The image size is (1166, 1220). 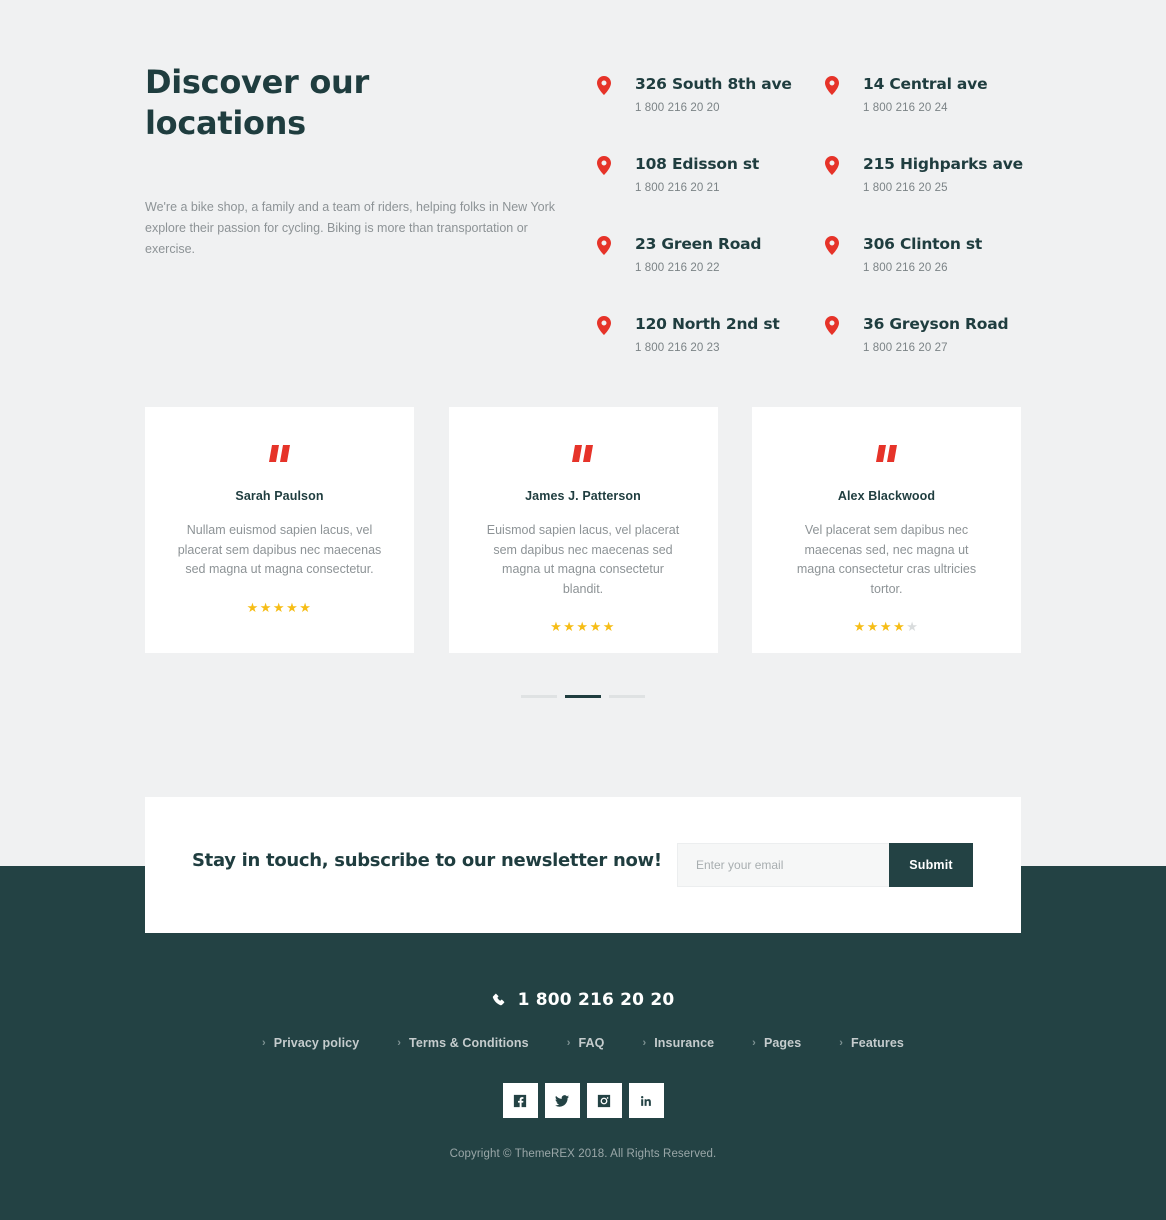 What do you see at coordinates (886, 496) in the screenshot?
I see `testimonial-author: Alex Blackwood` at bounding box center [886, 496].